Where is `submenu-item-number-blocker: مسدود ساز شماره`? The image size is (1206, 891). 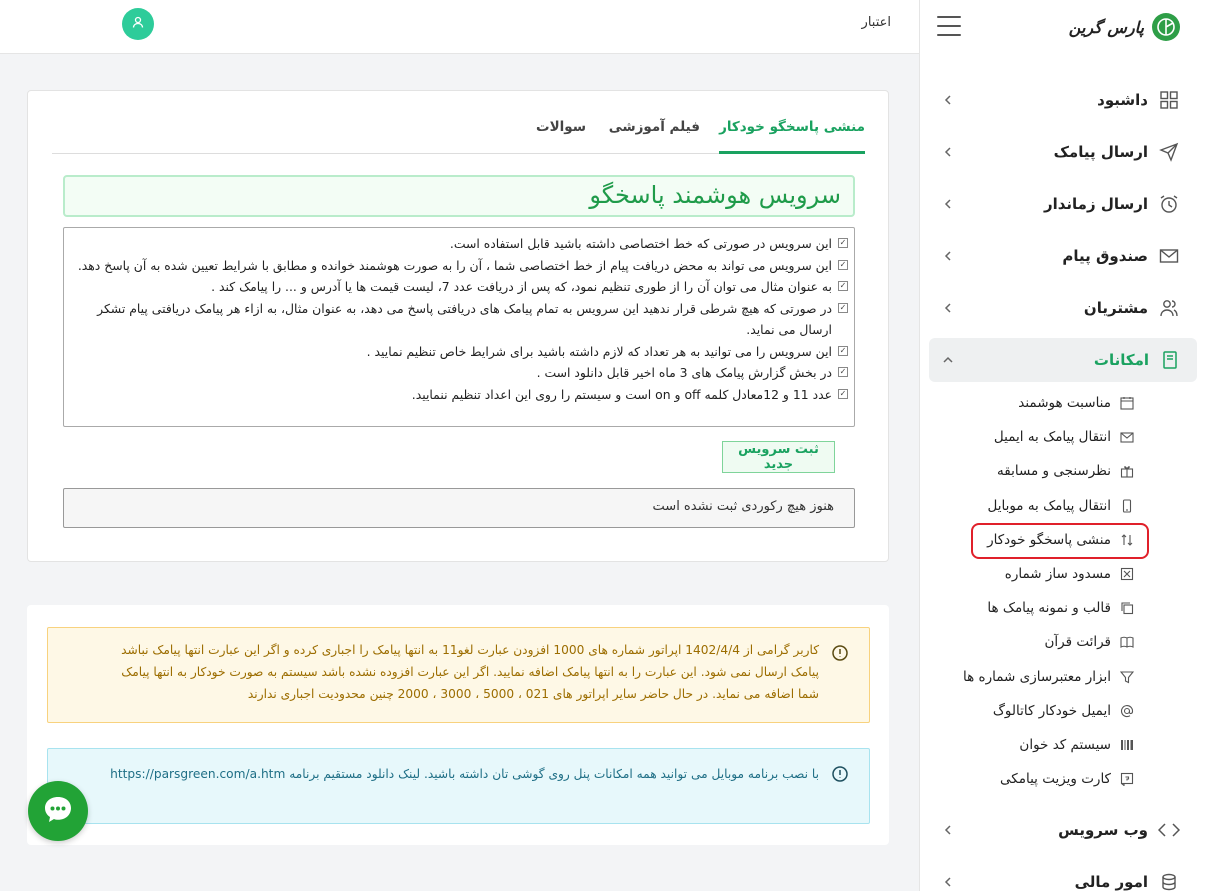
submenu-item-number-blocker: مسدود ساز شماره is located at coordinates (1062, 574).